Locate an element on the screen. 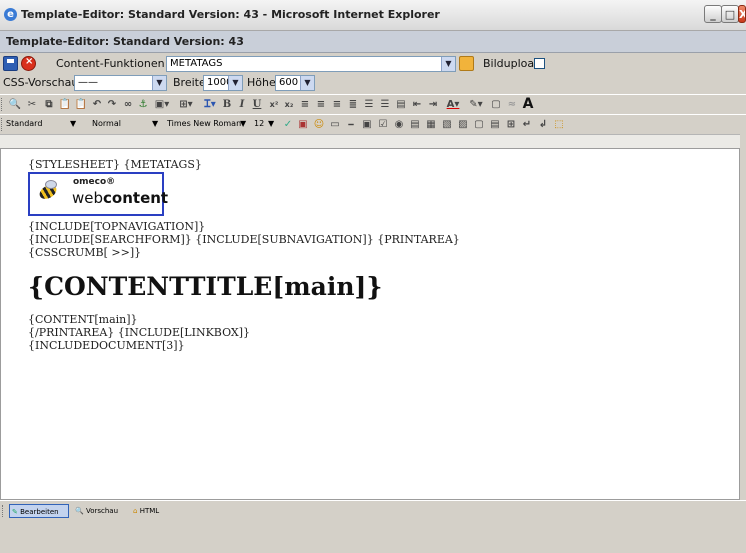  tab-preview-label: Vorschau is located at coordinates (102, 511).